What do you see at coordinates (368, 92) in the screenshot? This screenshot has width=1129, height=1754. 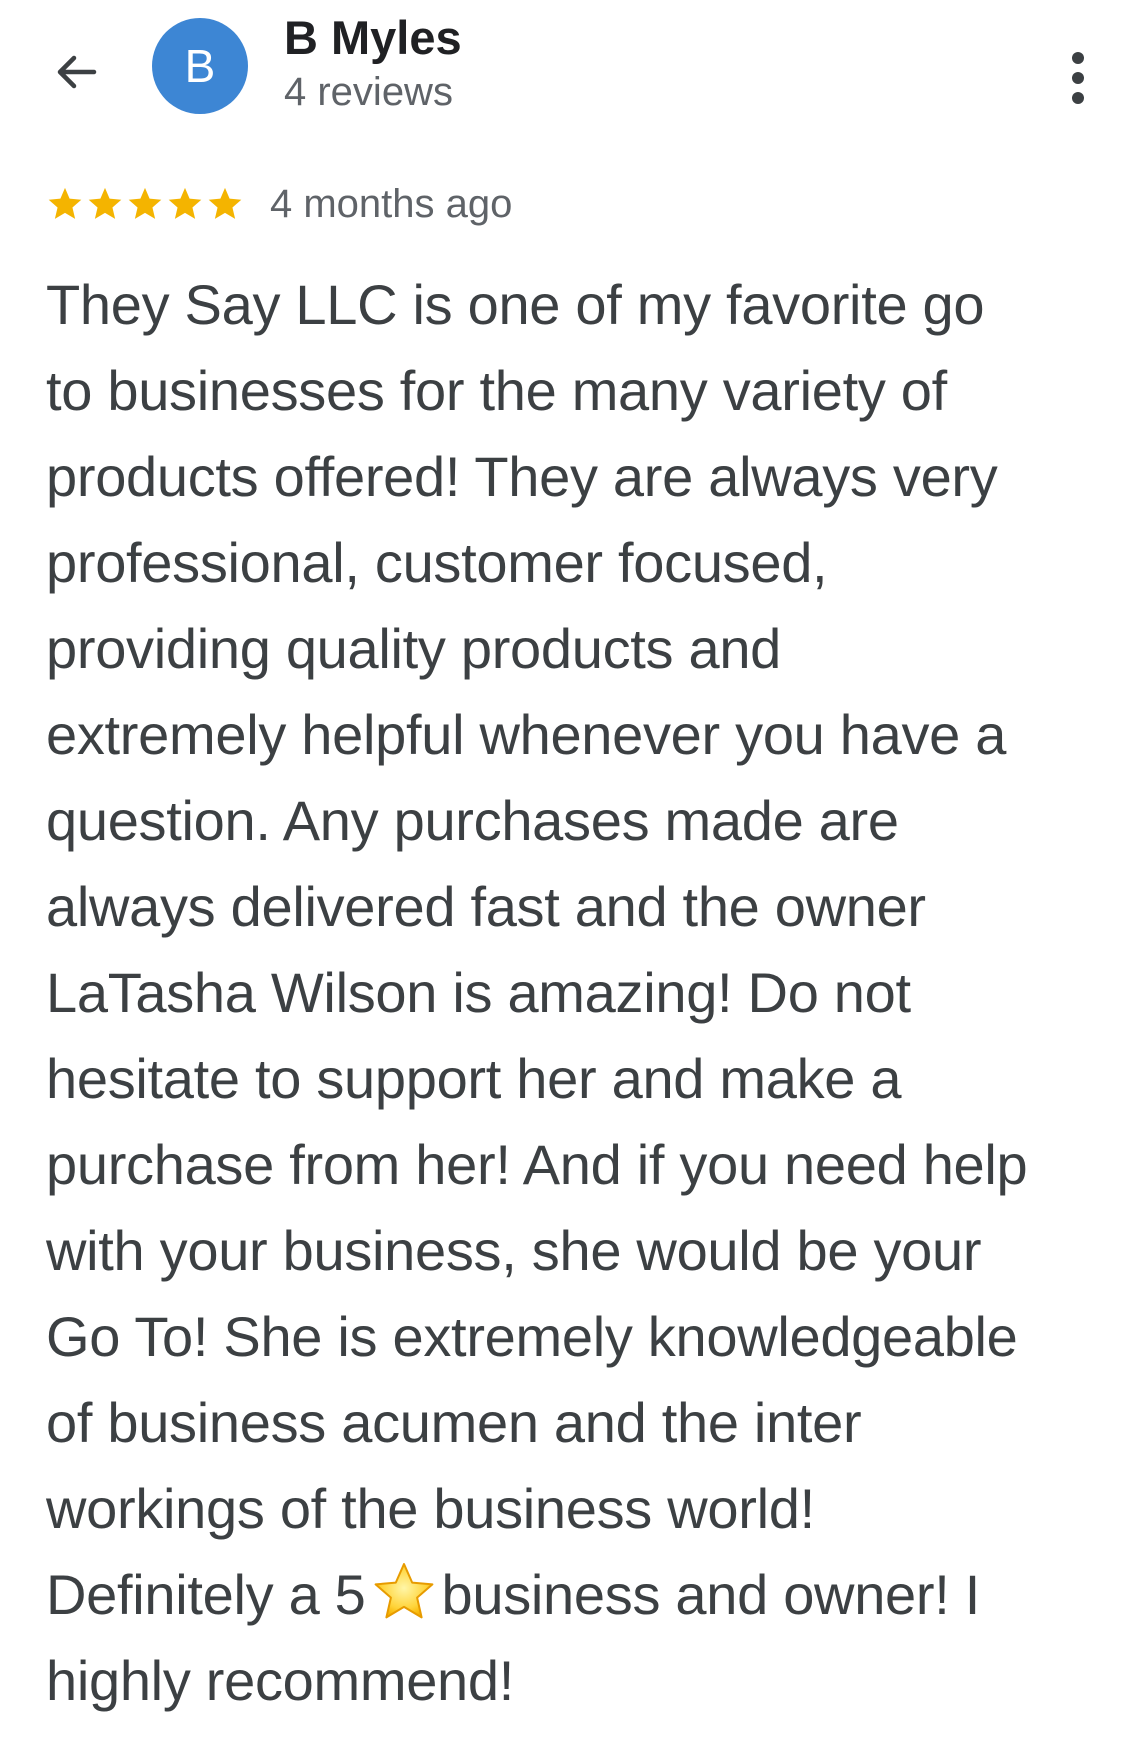 I see `reviewer-review-count: 4 reviews` at bounding box center [368, 92].